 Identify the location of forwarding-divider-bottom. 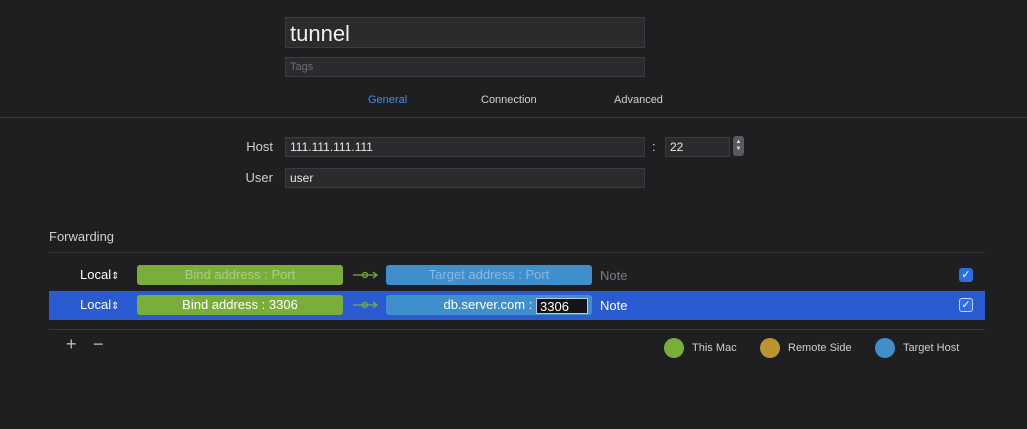
(517, 329).